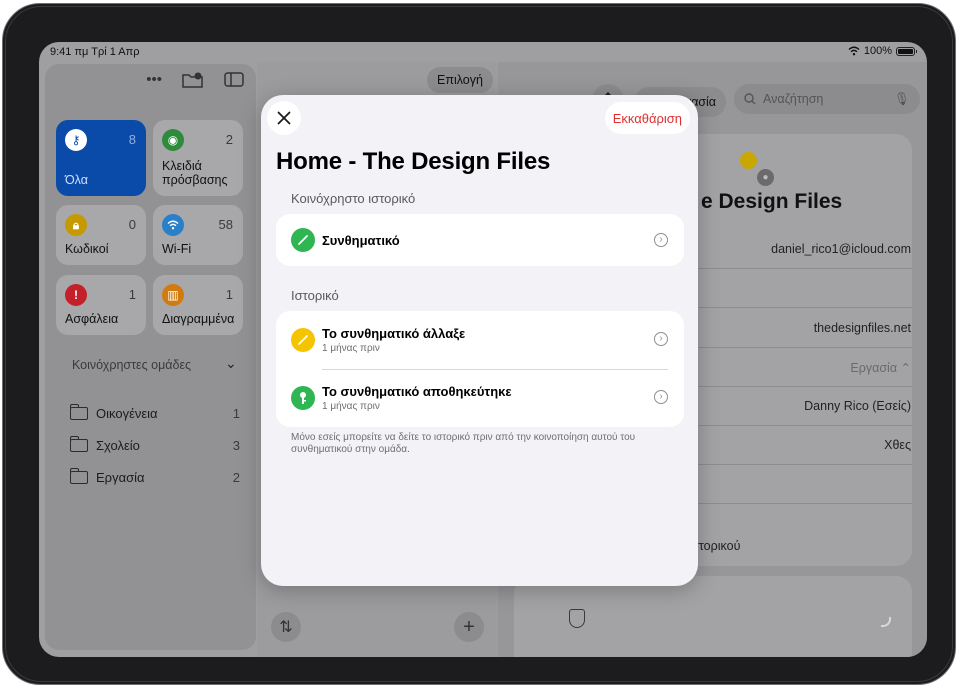 This screenshot has height=689, width=960. Describe the element at coordinates (131, 365) in the screenshot. I see `shared-groups-header: Κοινόχρηστες ομάδες` at that location.